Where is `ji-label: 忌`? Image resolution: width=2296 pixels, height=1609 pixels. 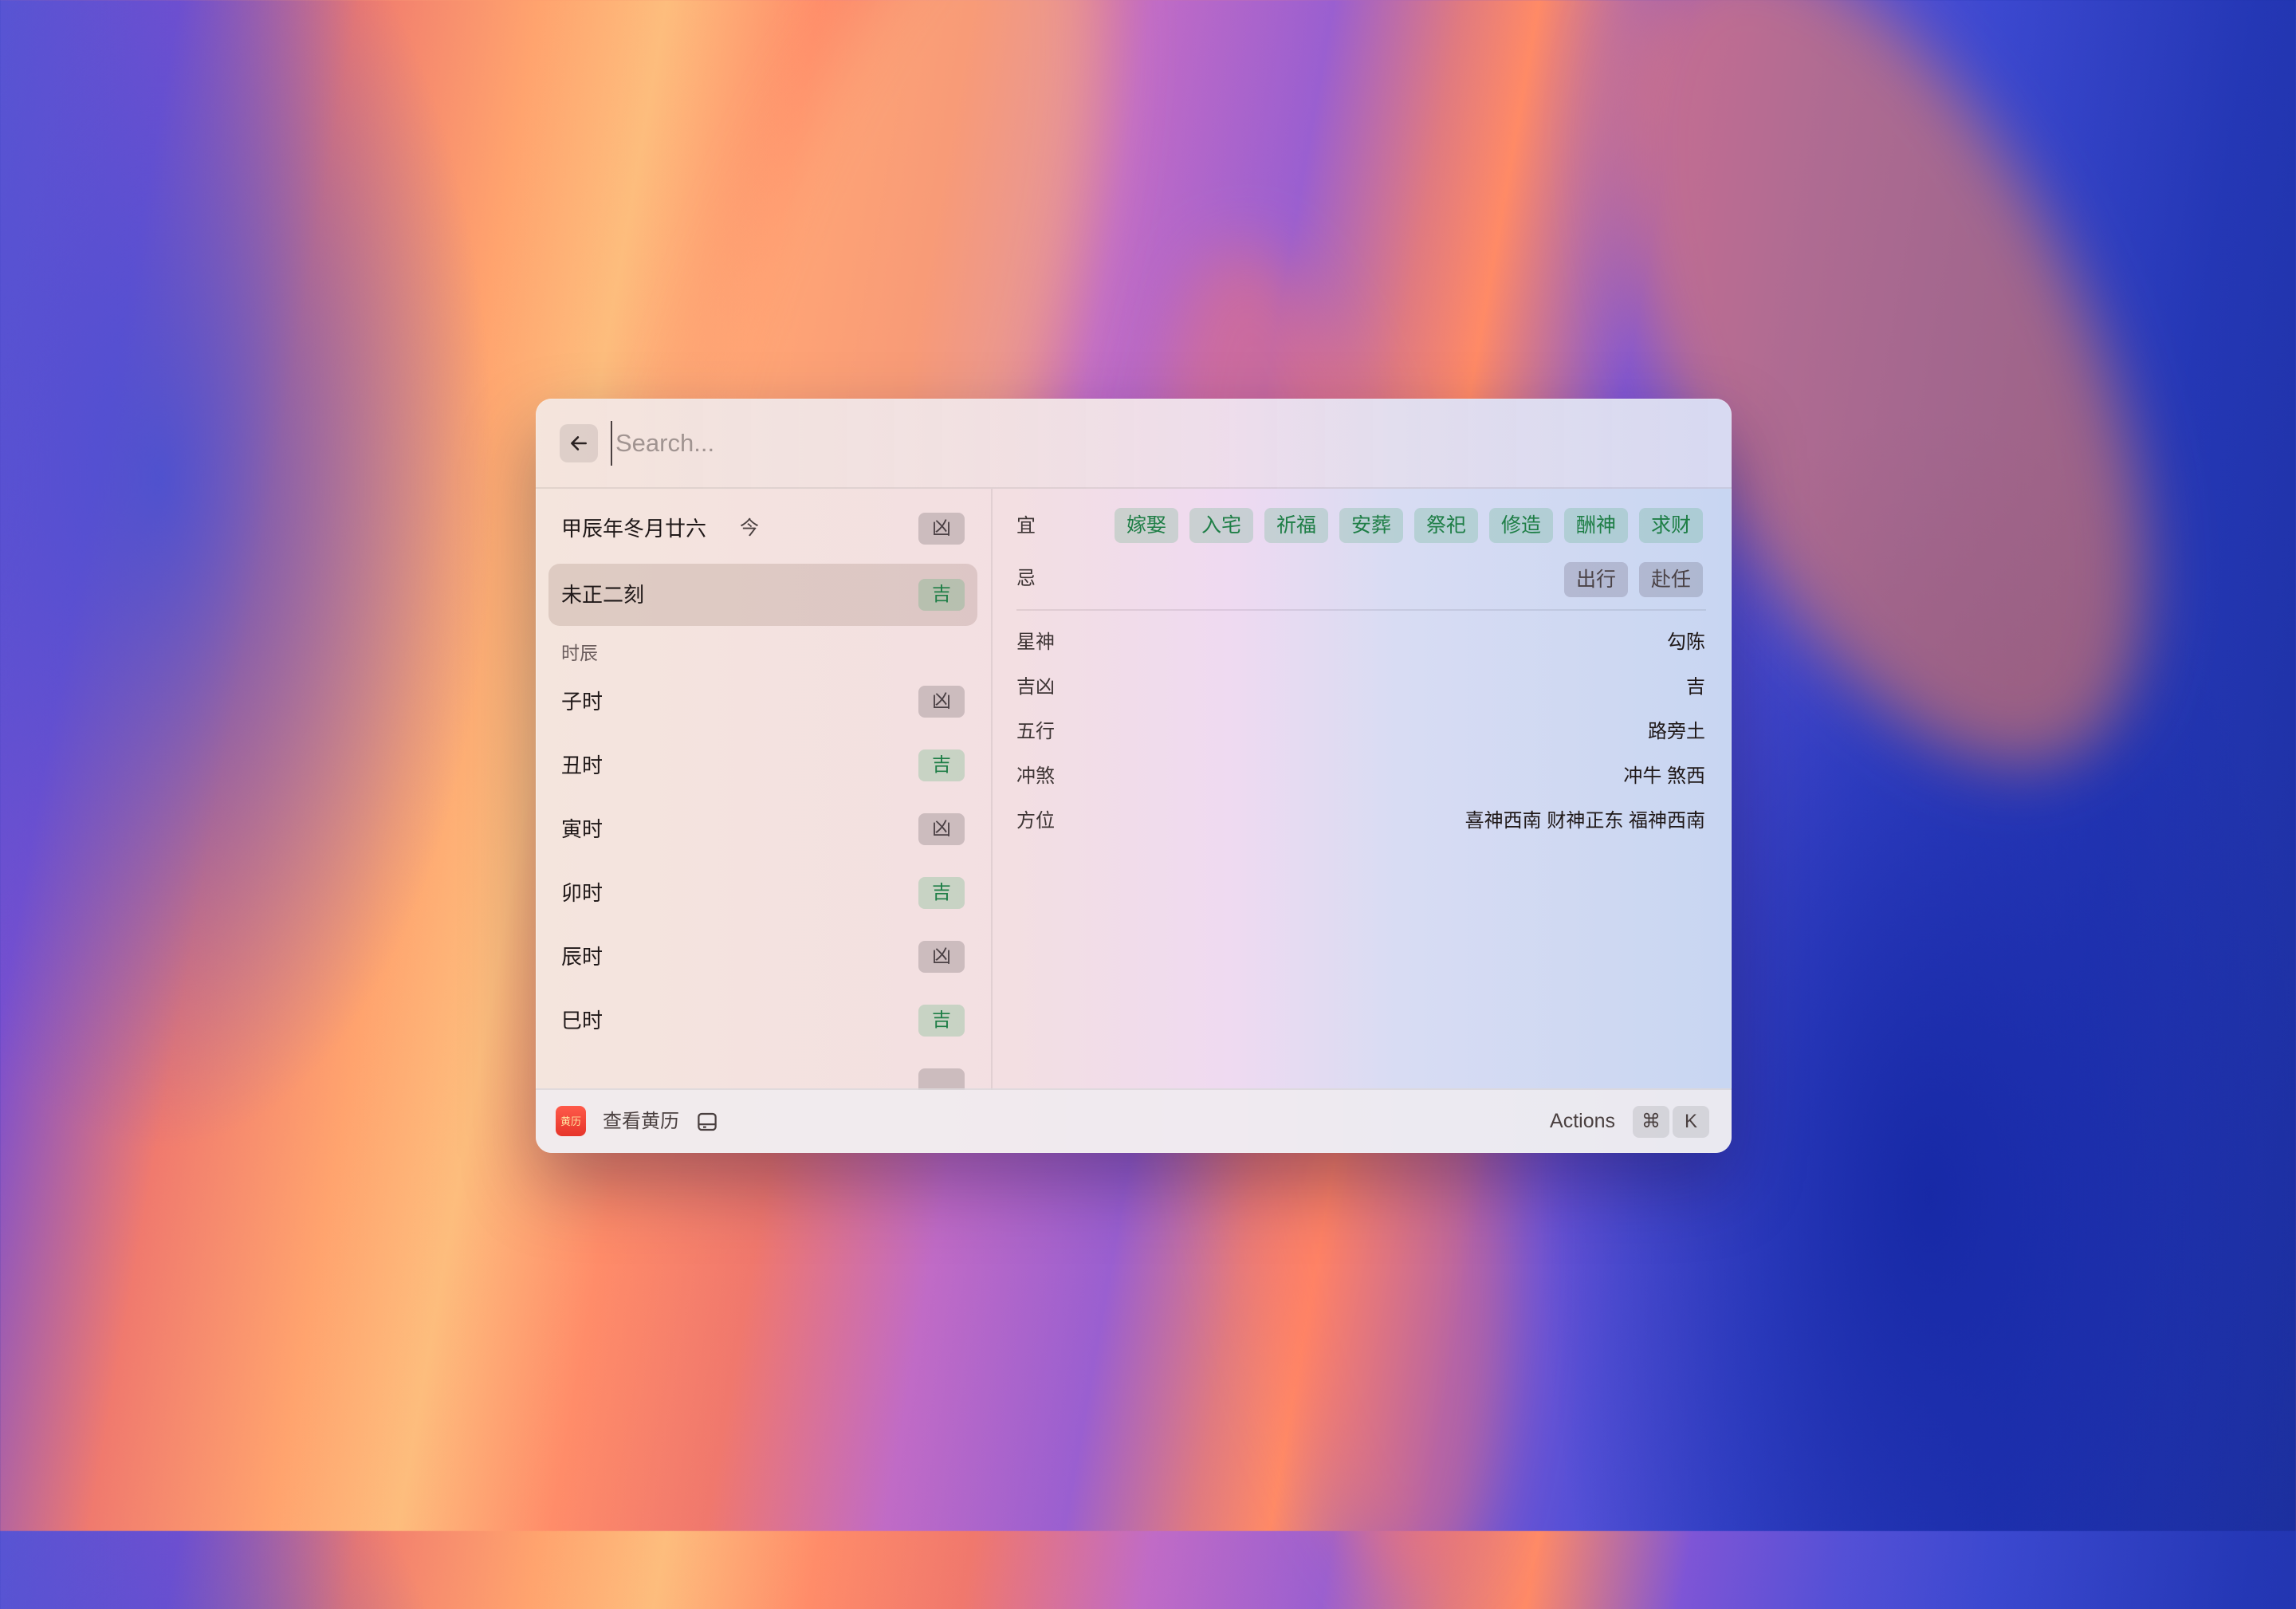 ji-label: 忌 is located at coordinates (1026, 579).